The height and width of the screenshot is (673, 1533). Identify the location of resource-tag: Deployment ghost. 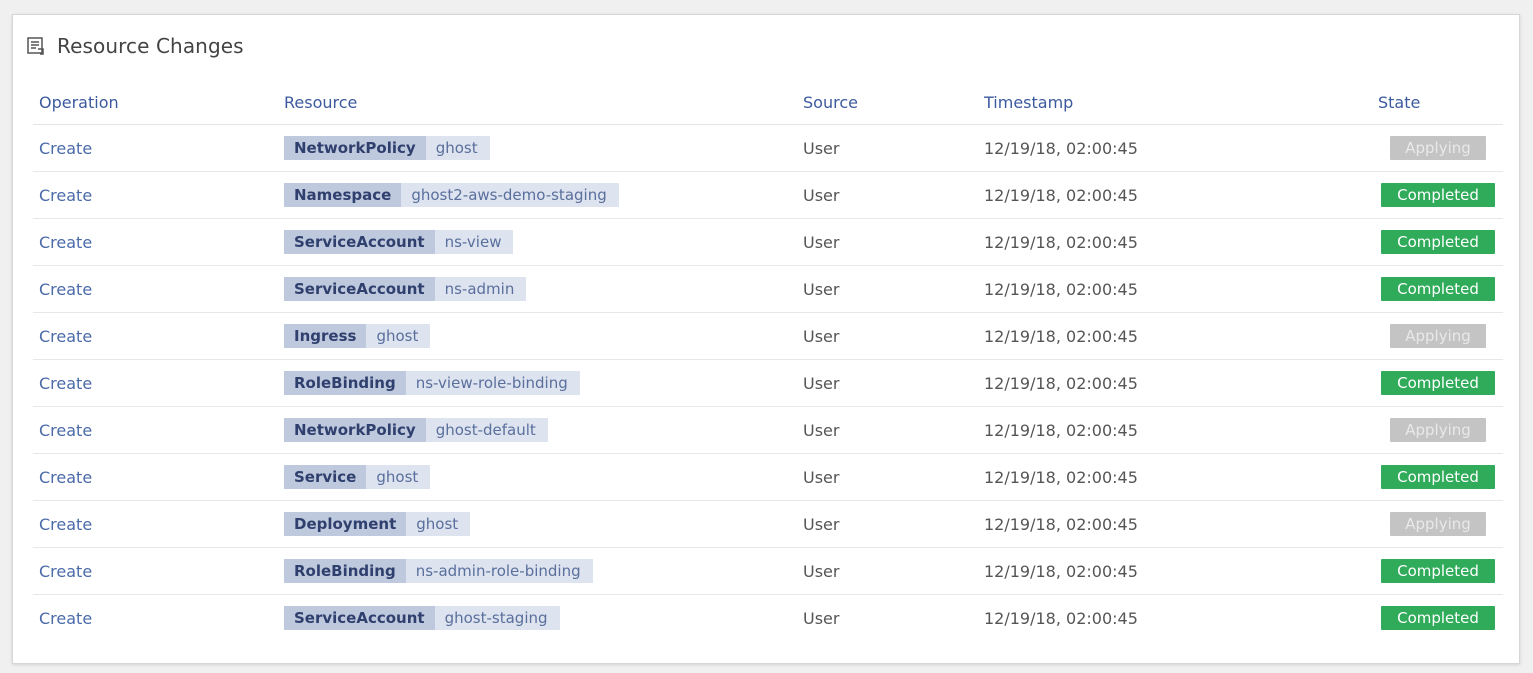
(377, 524).